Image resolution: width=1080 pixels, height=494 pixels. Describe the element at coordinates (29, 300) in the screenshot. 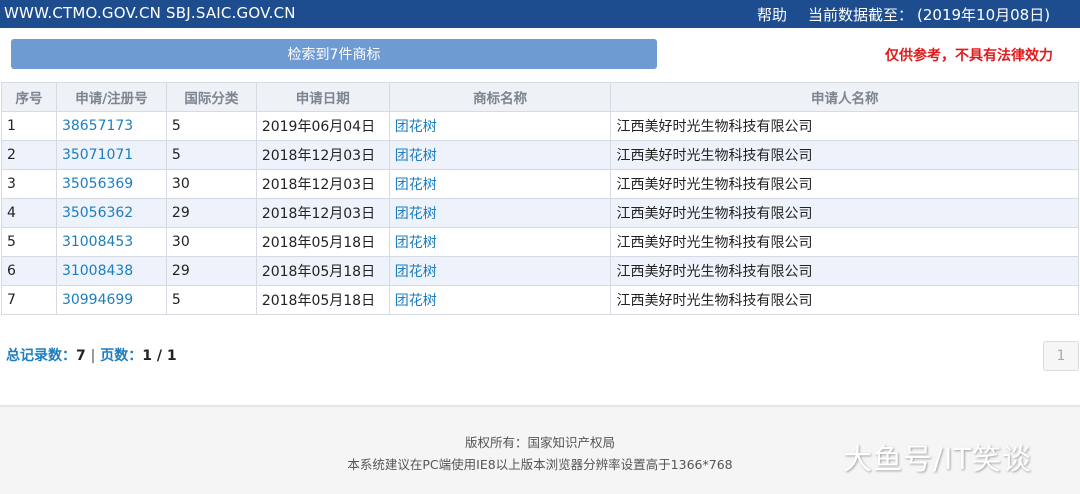

I see `cell-serial: 7` at that location.